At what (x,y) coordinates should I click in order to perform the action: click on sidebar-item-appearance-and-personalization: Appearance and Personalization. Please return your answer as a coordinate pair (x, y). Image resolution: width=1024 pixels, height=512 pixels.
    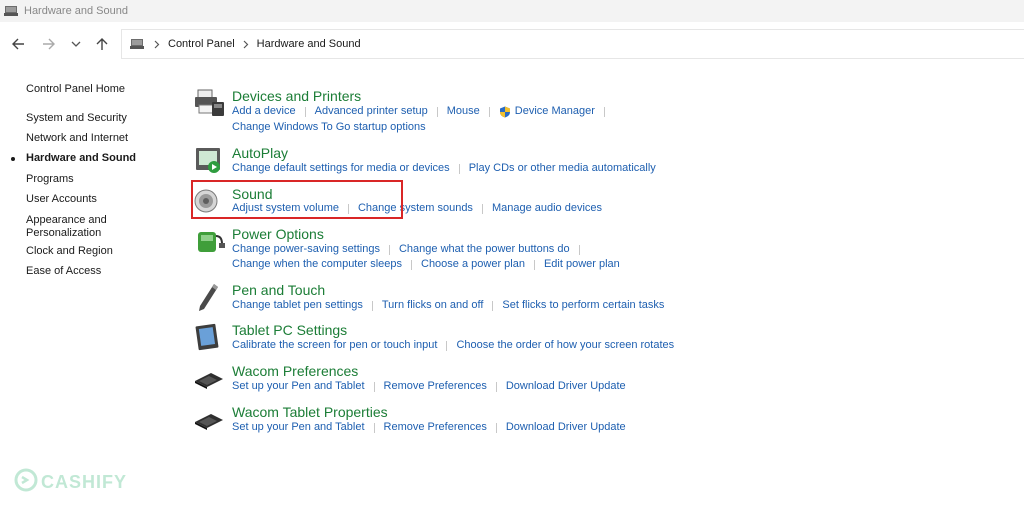
    Looking at the image, I should click on (66, 227).